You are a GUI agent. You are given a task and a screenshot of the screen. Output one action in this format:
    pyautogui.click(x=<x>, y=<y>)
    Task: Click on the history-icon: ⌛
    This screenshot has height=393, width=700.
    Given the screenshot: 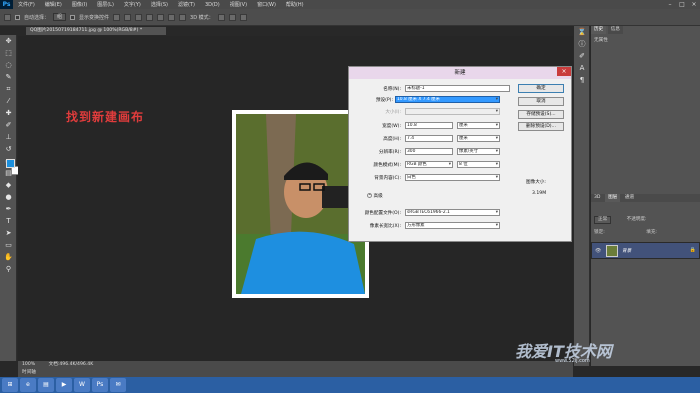 What is the action you would take?
    pyautogui.click(x=582, y=32)
    